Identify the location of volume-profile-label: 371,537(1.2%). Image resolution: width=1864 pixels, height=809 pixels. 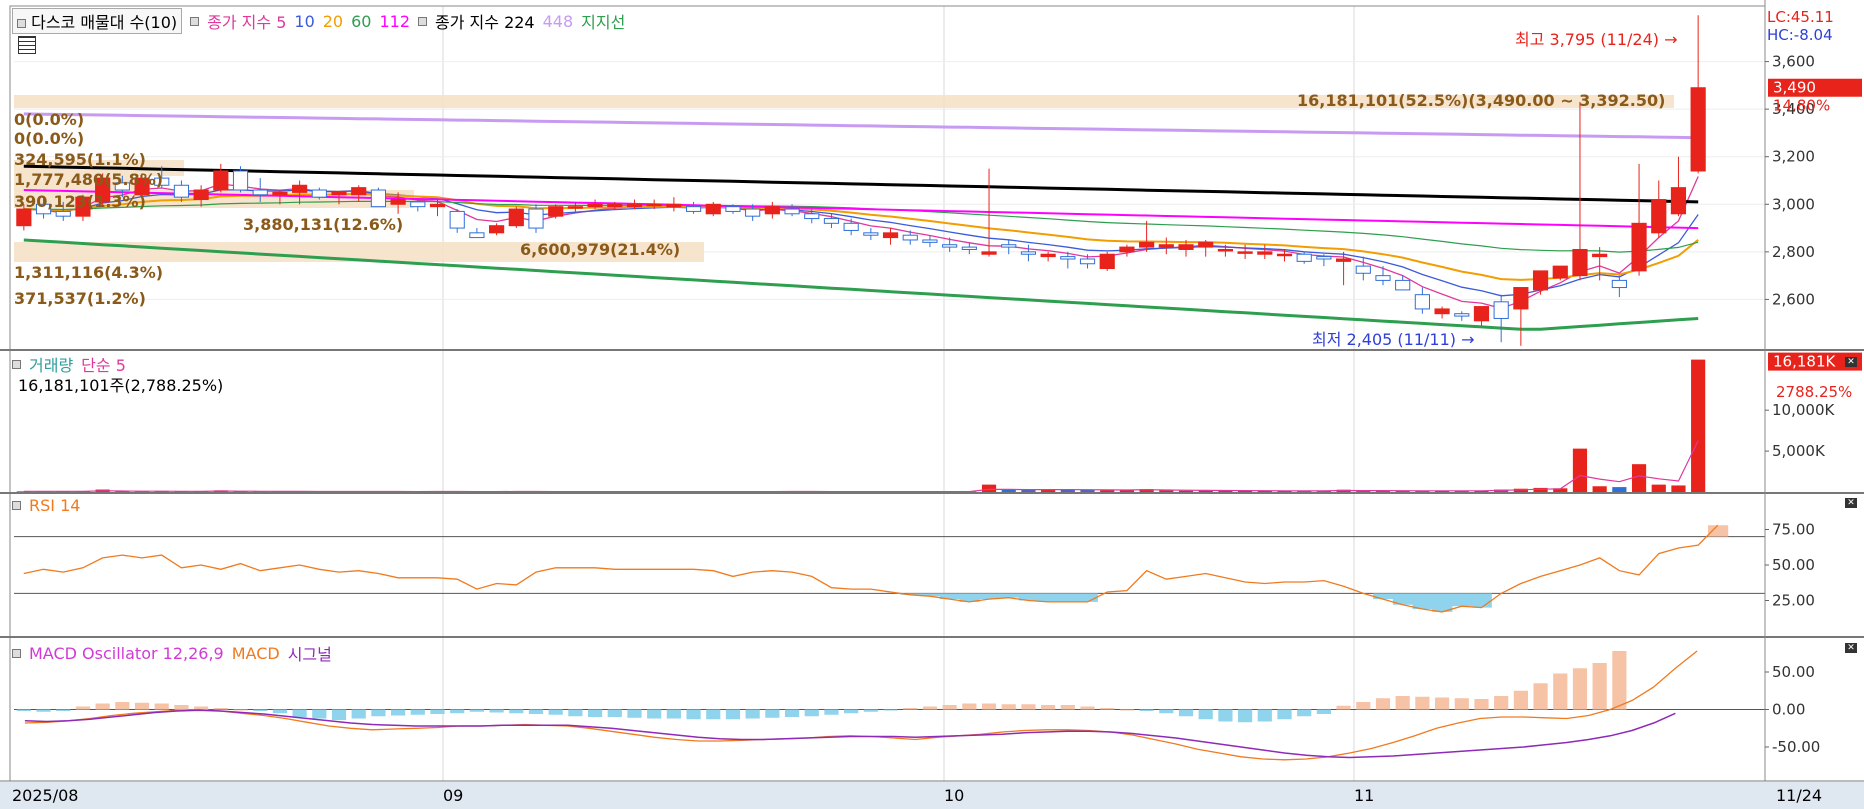
(80, 298).